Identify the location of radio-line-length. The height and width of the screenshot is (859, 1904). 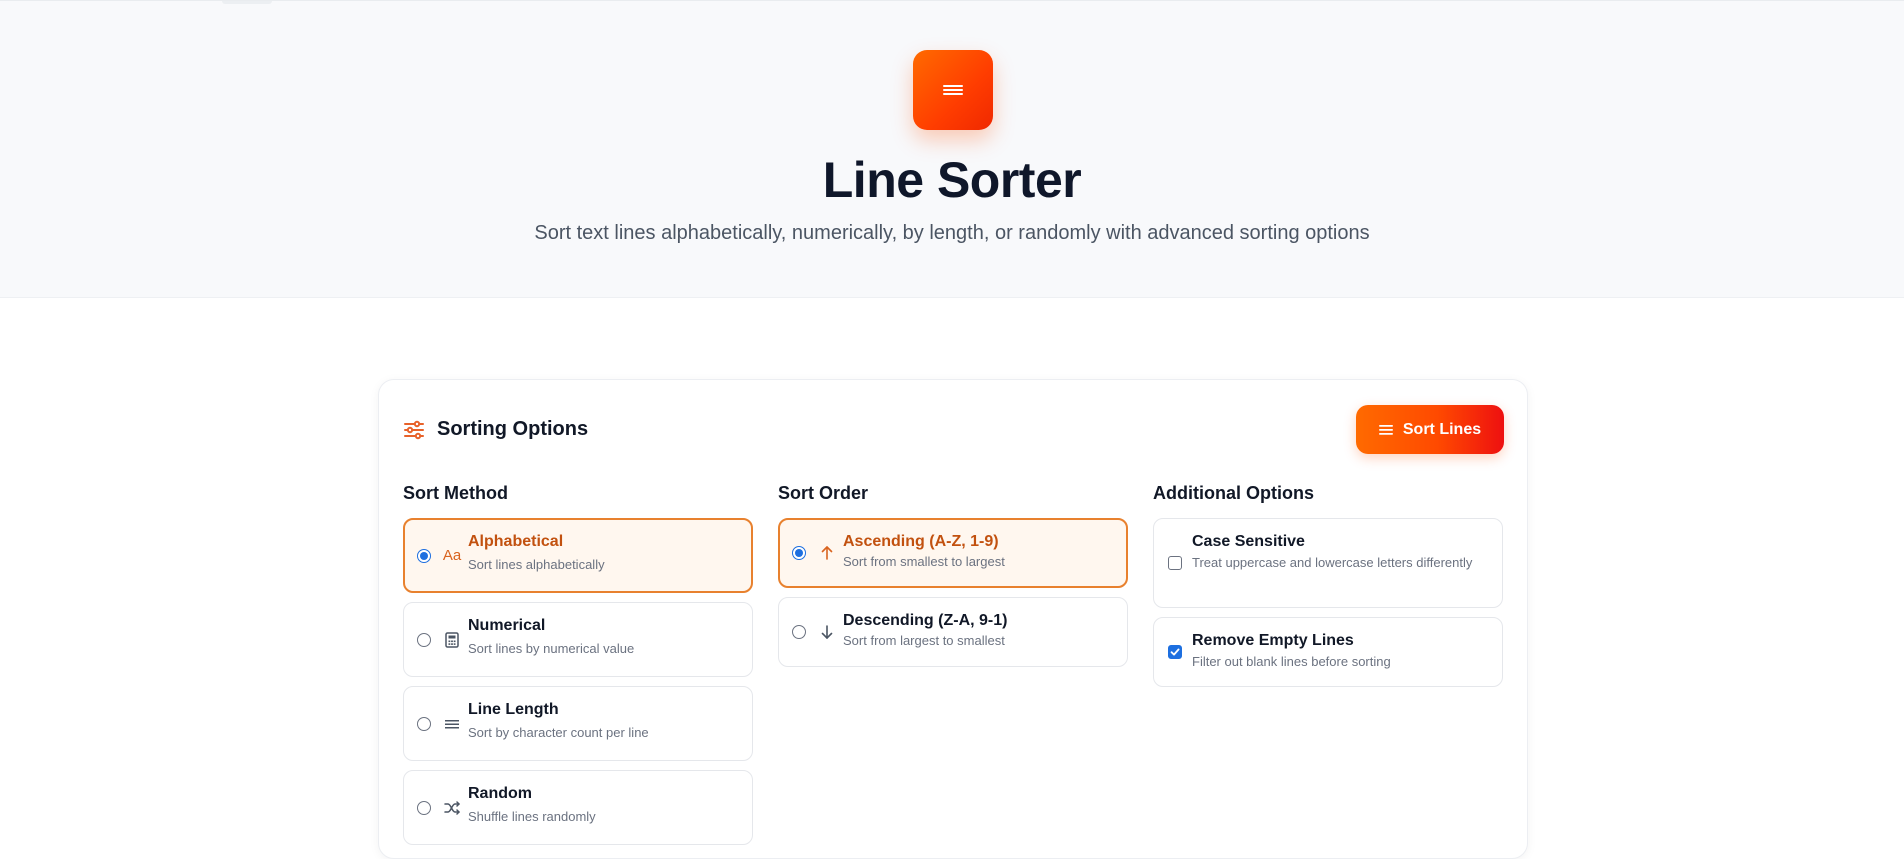
(424, 723).